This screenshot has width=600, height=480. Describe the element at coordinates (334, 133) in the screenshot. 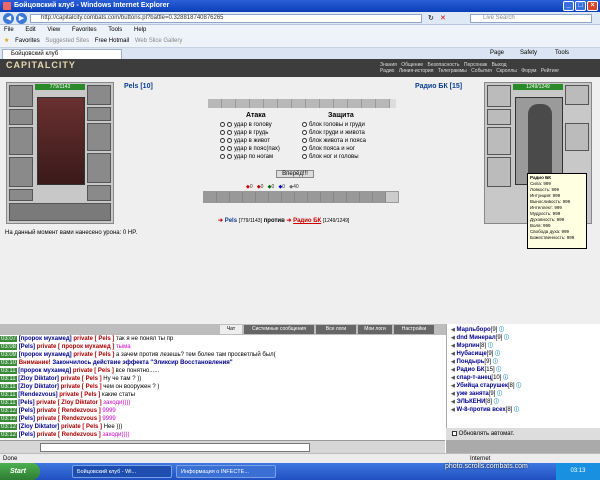

I see `defense-option: блок груди и живота` at that location.